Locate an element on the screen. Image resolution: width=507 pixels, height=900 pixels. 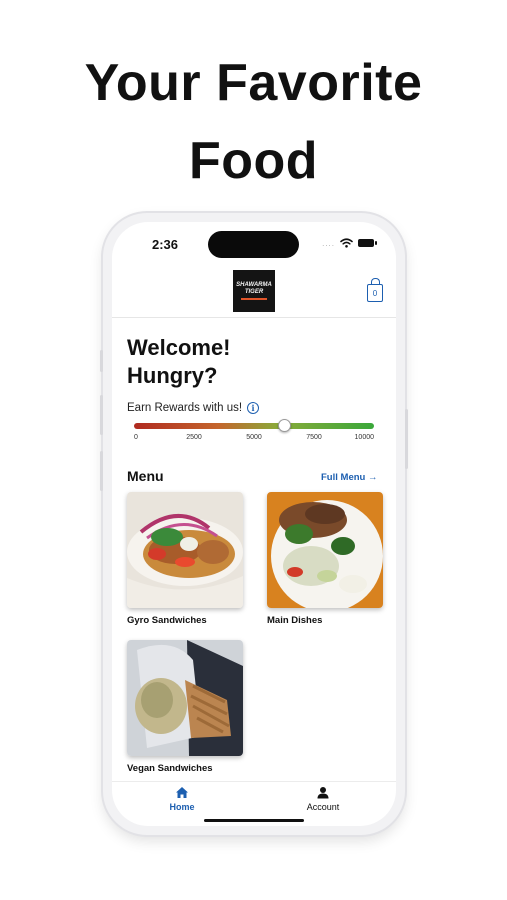
account-icon is located at coordinates (323, 793).